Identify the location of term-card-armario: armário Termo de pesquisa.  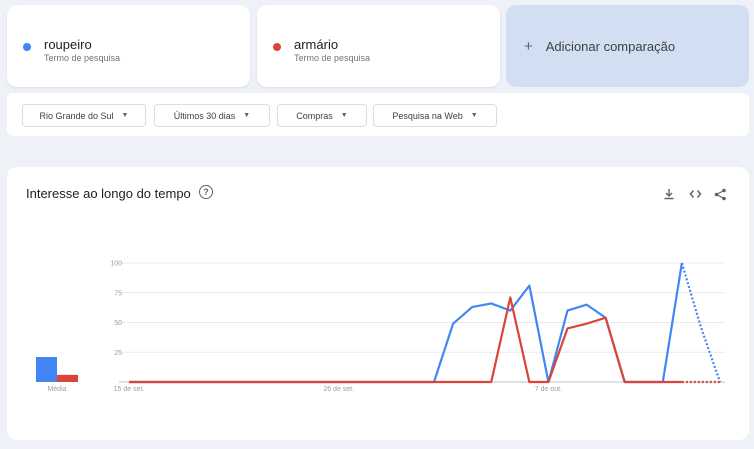
(378, 46).